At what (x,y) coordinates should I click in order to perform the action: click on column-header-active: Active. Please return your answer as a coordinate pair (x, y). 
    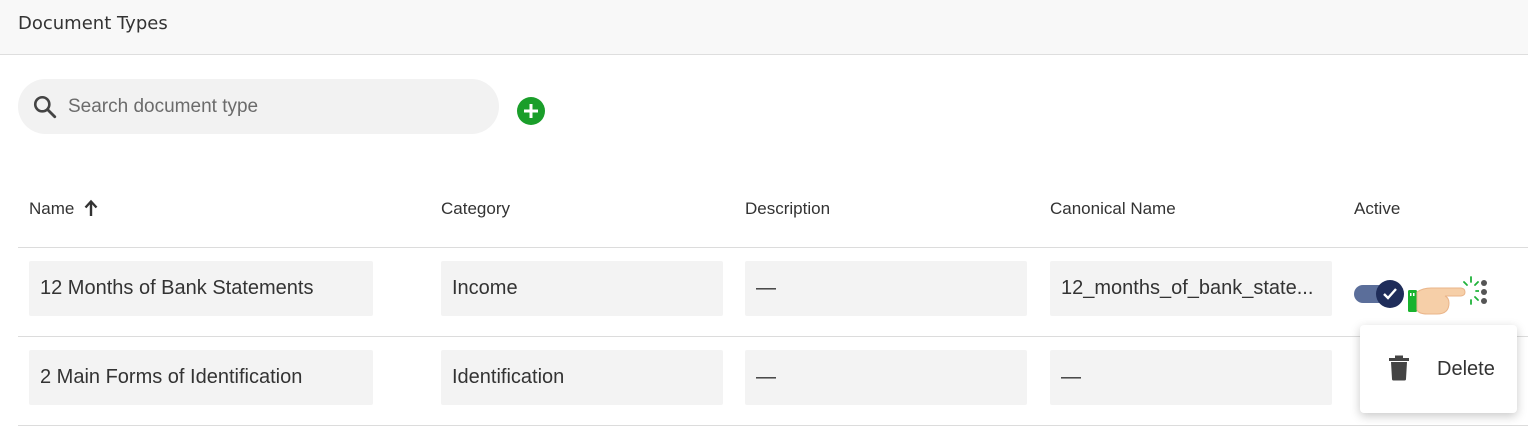
    Looking at the image, I should click on (1377, 209).